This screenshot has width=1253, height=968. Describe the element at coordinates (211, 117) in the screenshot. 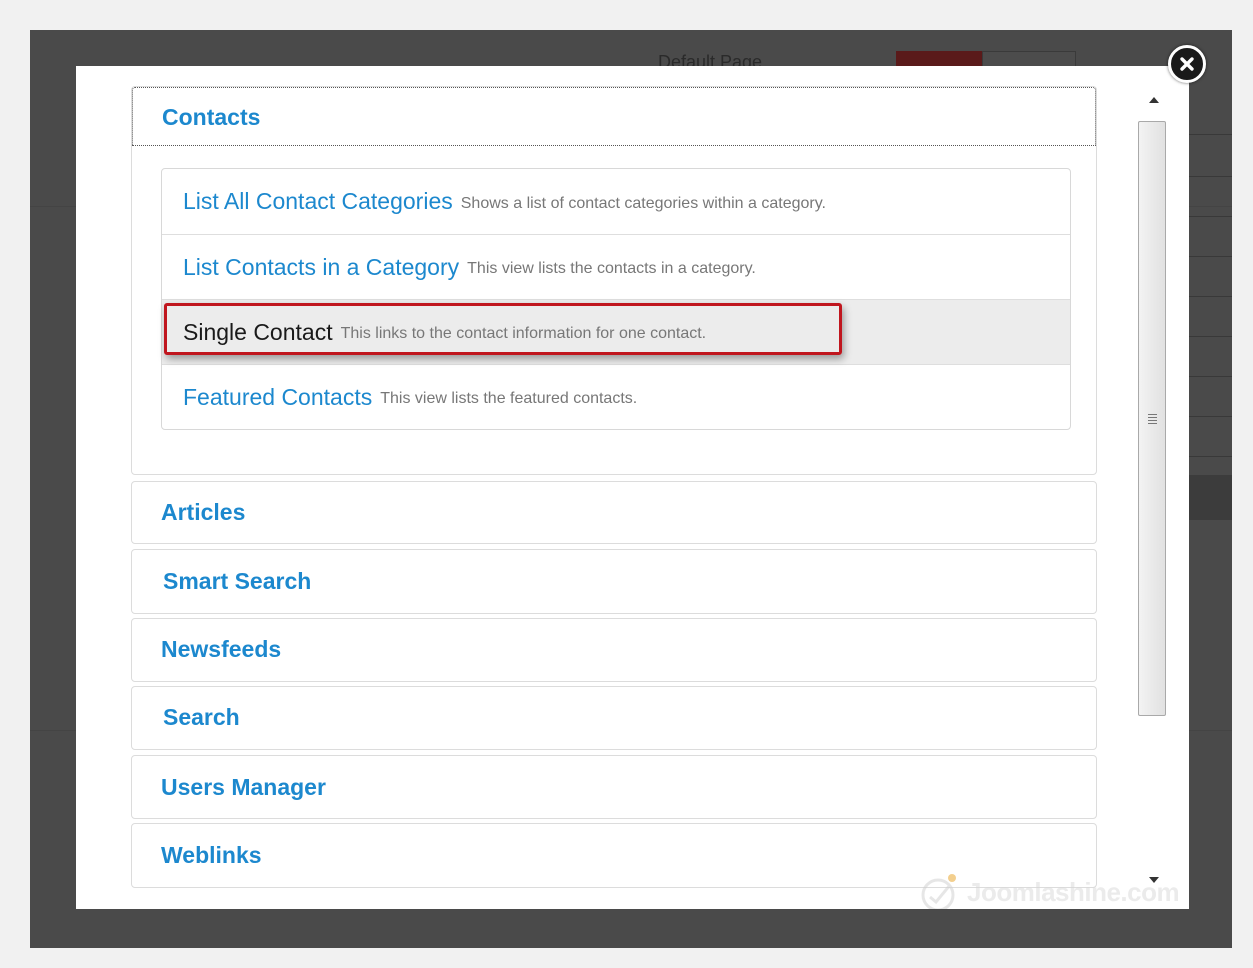

I see `accordion-title: Contacts` at that location.